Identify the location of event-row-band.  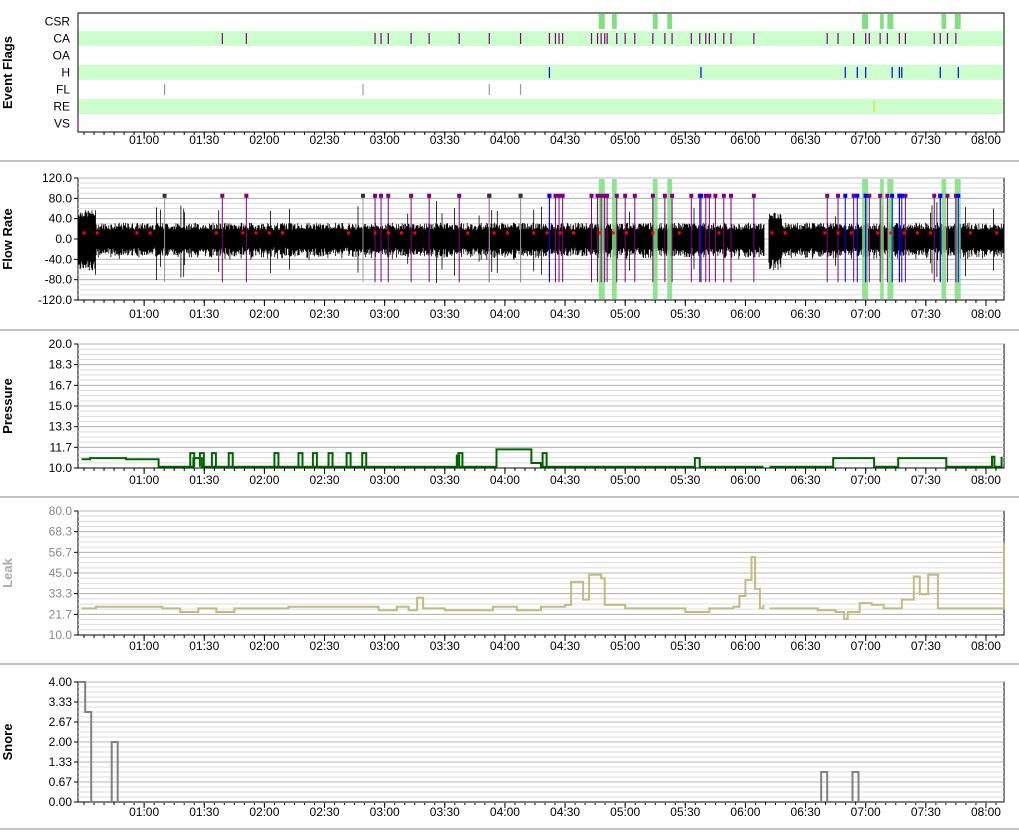
(541, 38).